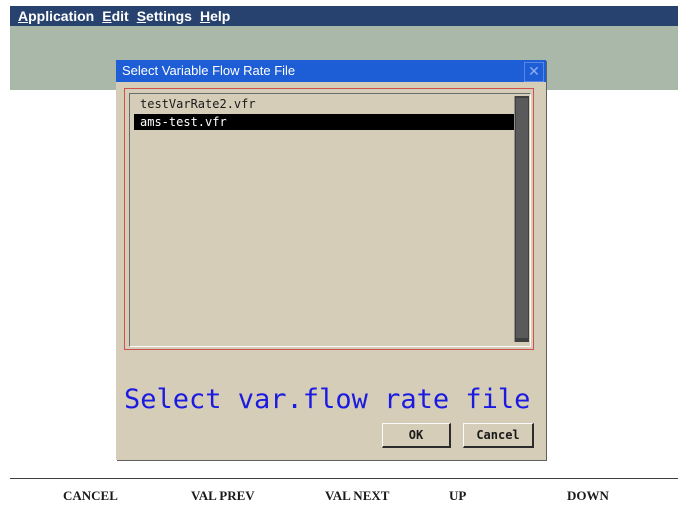 Image resolution: width=678 pixels, height=508 pixels. I want to click on dialog-title-bar: Select Variable Flow Rate File ✕, so click(331, 71).